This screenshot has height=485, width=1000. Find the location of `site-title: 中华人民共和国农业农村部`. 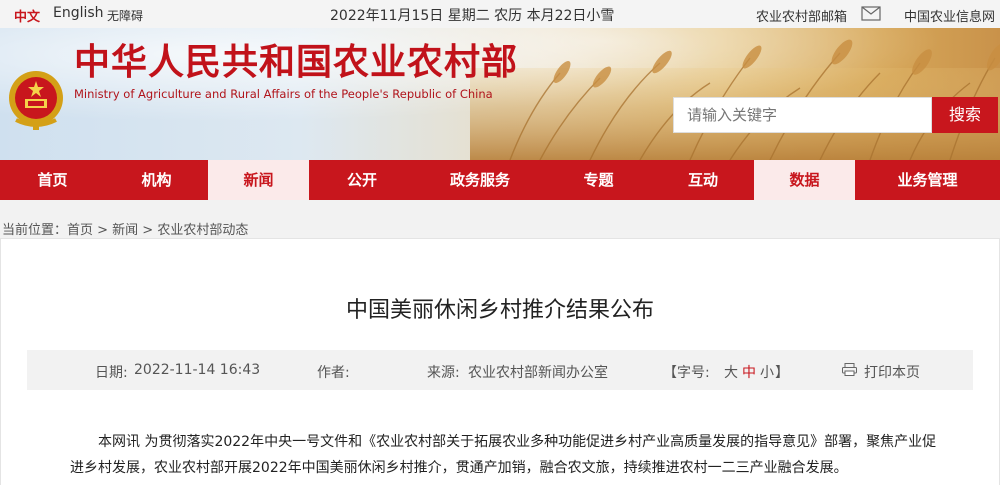

site-title: 中华人民共和国农业农村部 is located at coordinates (296, 62).